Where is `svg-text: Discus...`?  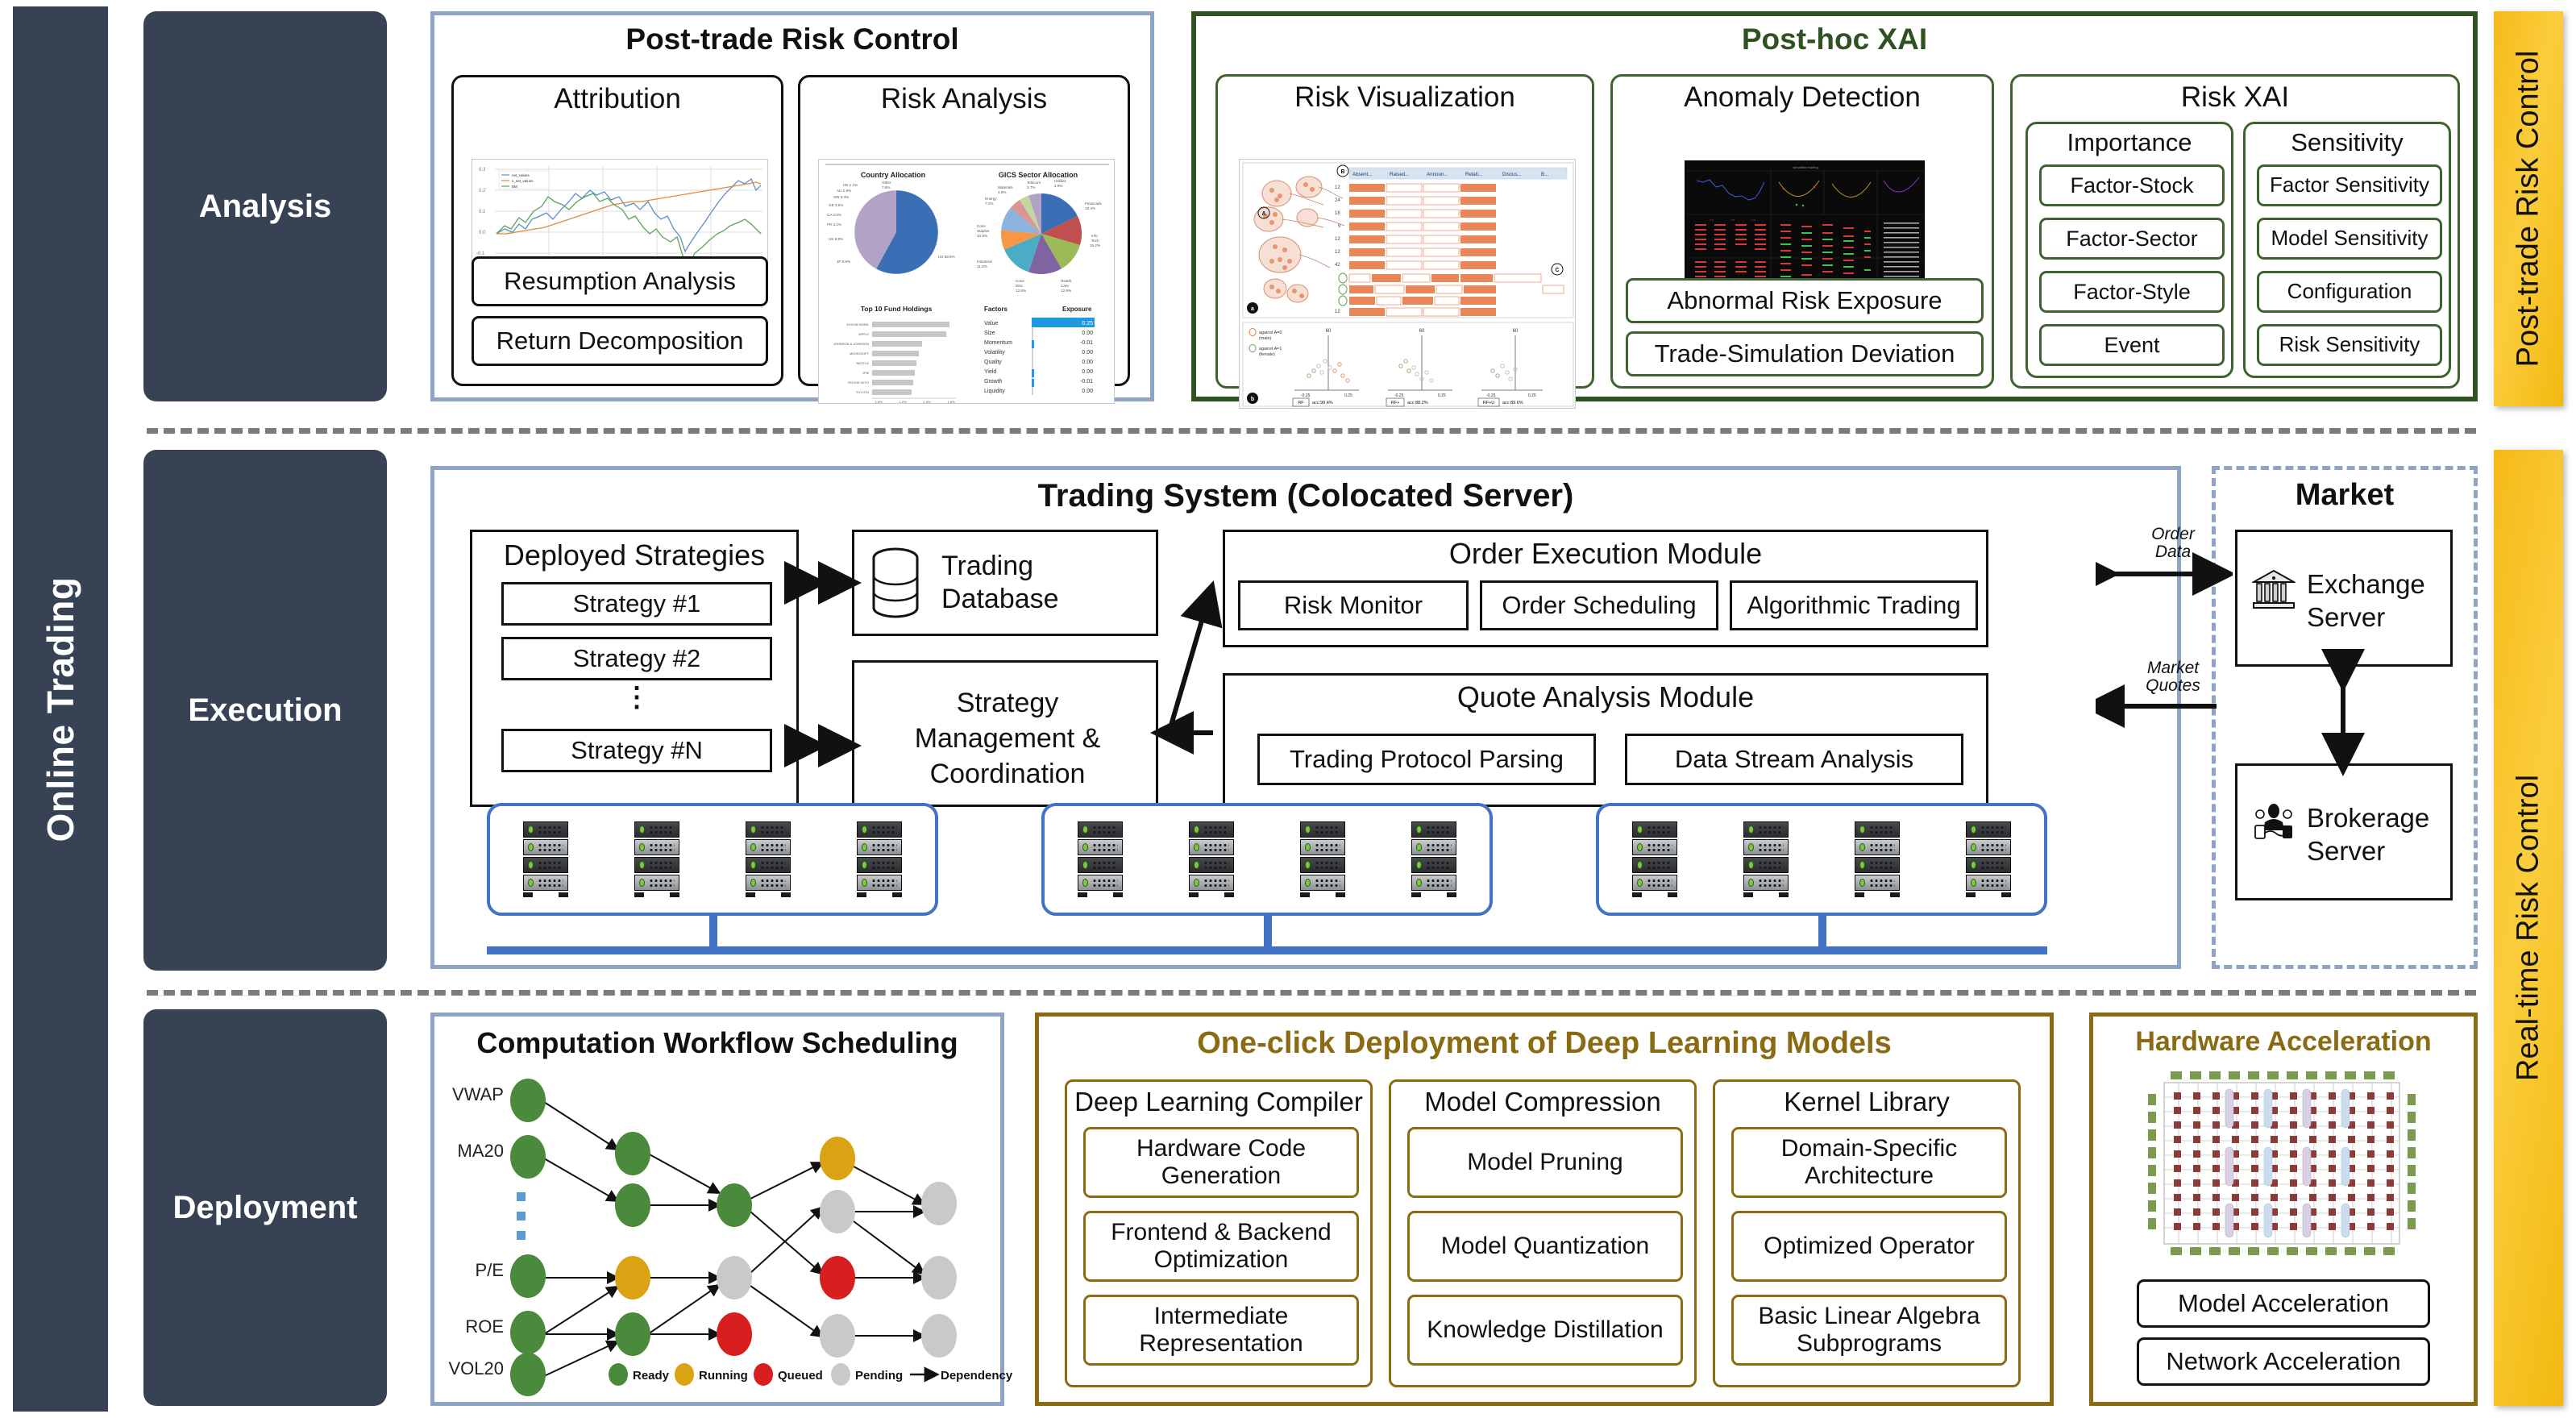
svg-text: Discus... is located at coordinates (1512, 174).